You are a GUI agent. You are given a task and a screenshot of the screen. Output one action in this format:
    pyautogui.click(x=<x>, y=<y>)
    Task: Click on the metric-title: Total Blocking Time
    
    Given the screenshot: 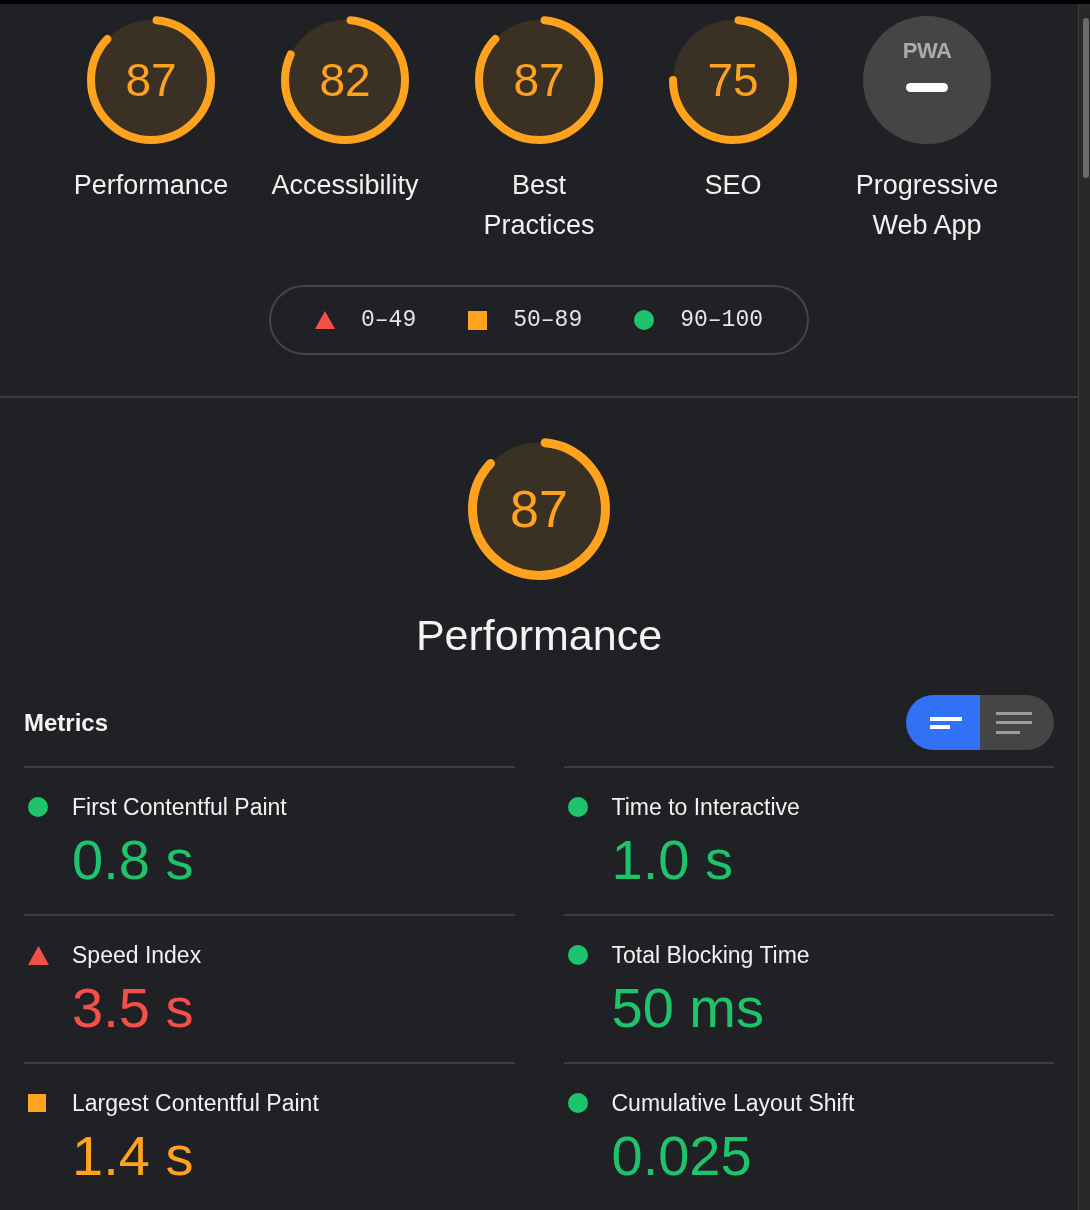 What is the action you would take?
    pyautogui.click(x=710, y=955)
    